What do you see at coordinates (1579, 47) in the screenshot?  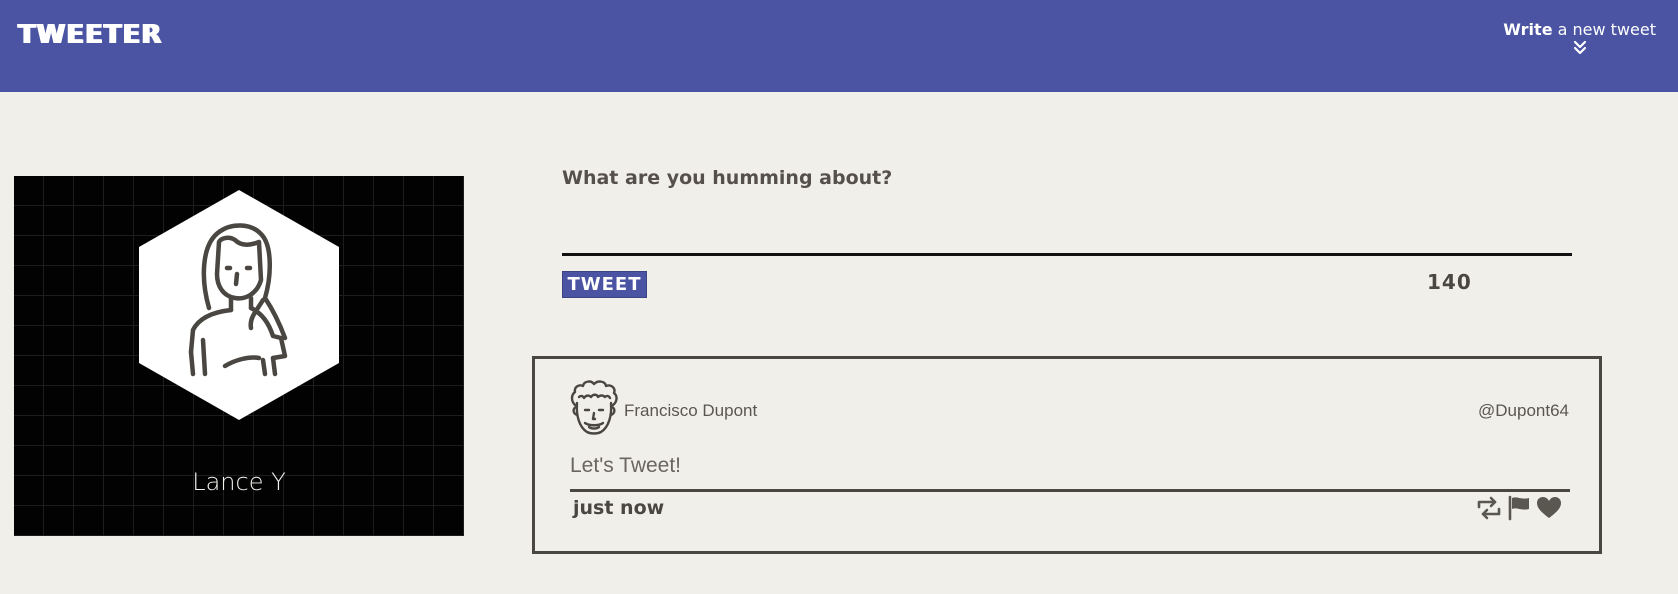 I see `double-chevron-down-icon` at bounding box center [1579, 47].